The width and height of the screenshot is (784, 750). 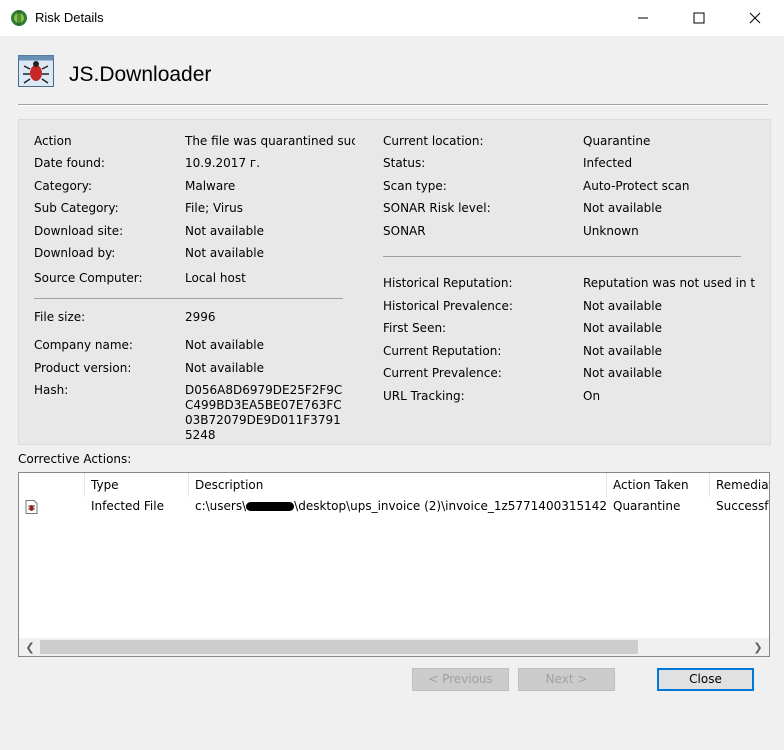 What do you see at coordinates (611, 231) in the screenshot?
I see `detail-value: Unknown` at bounding box center [611, 231].